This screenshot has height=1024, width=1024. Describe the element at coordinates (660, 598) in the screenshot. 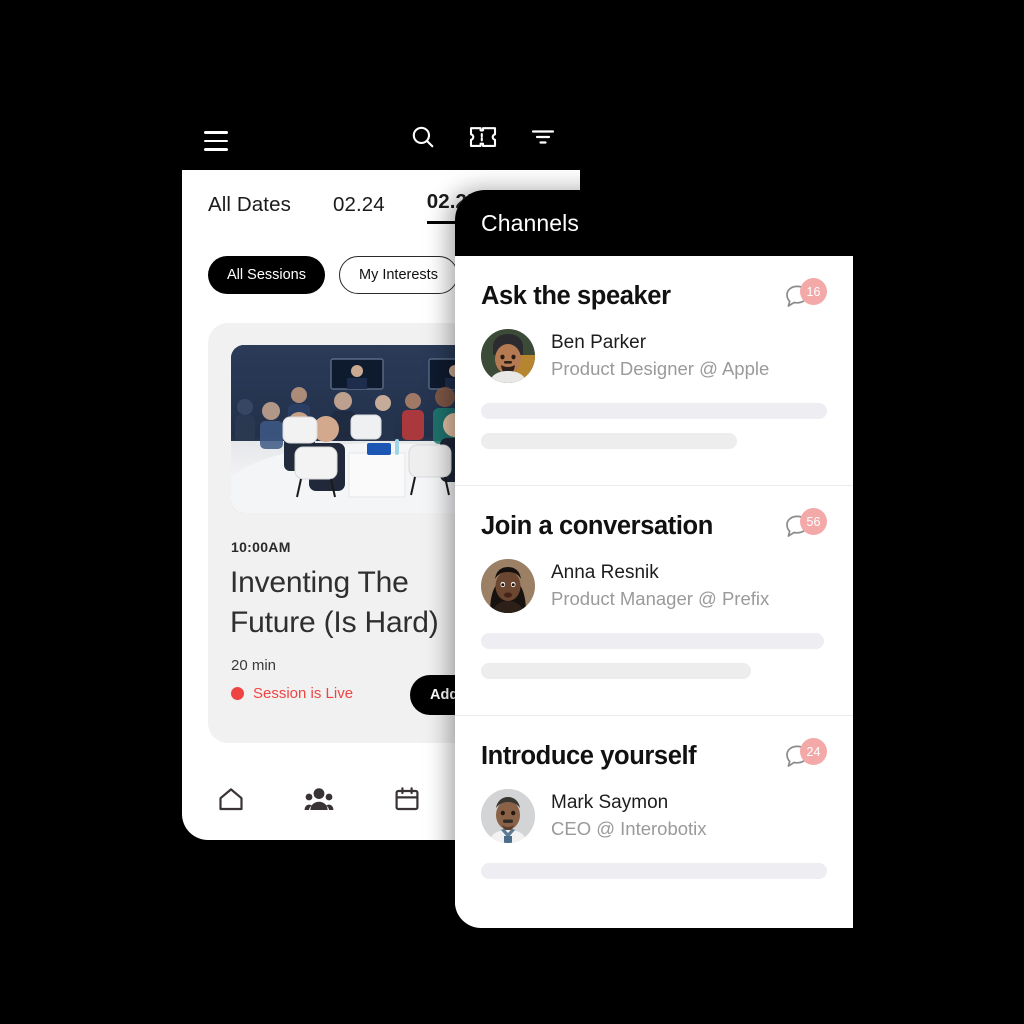

I see `person-role: Product Manager @ Prefix` at that location.